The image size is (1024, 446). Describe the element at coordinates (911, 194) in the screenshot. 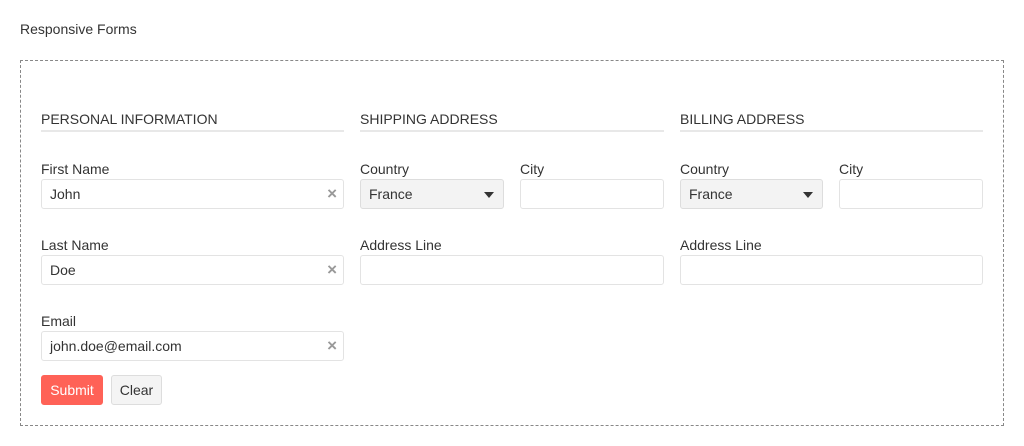

I see `billing-city-input` at that location.